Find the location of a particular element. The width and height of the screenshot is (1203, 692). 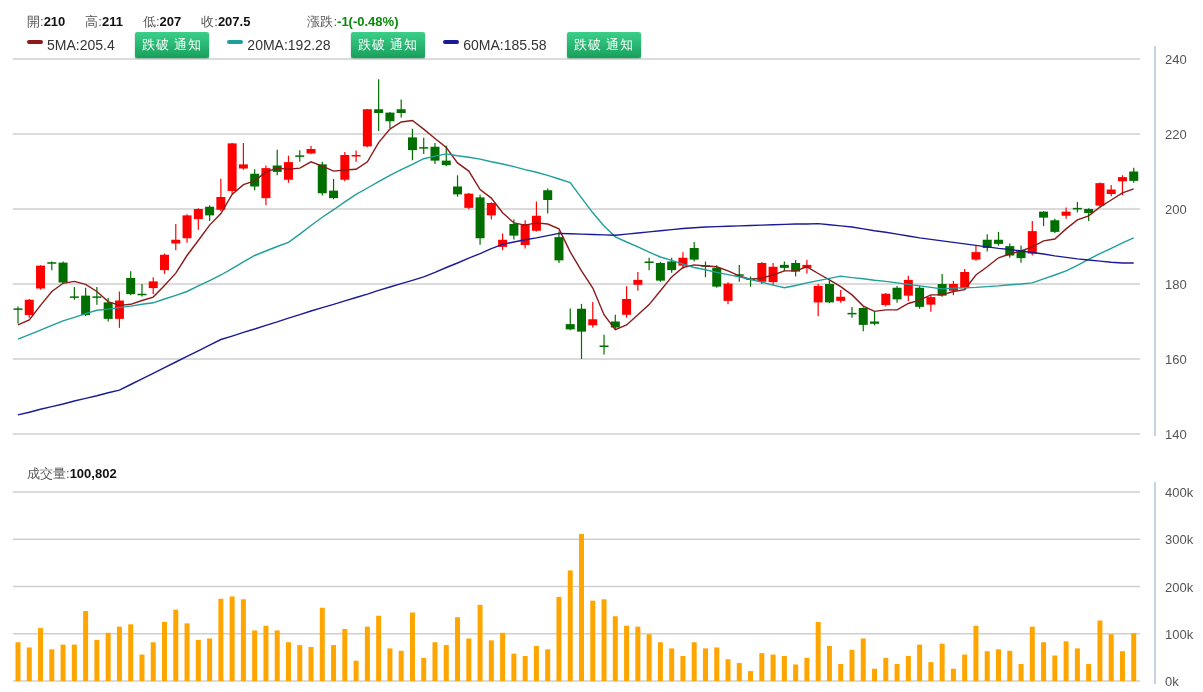

axis-label: 200k is located at coordinates (1179, 587).